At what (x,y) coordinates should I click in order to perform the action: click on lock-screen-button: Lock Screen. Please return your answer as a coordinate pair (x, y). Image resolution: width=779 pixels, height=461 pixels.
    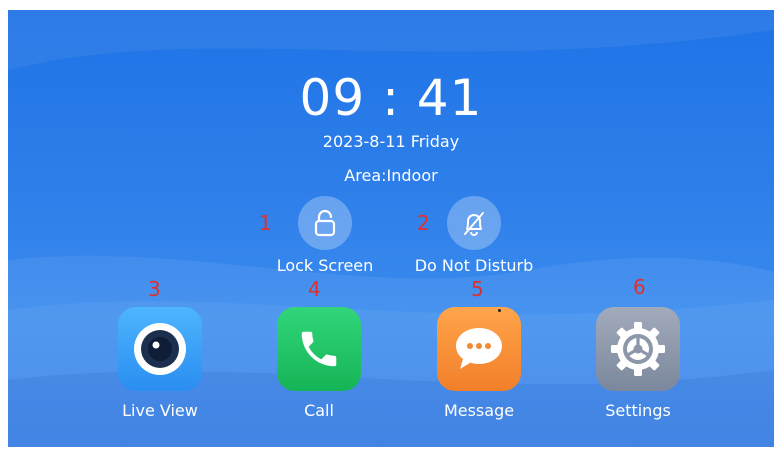
    Looking at the image, I should click on (325, 235).